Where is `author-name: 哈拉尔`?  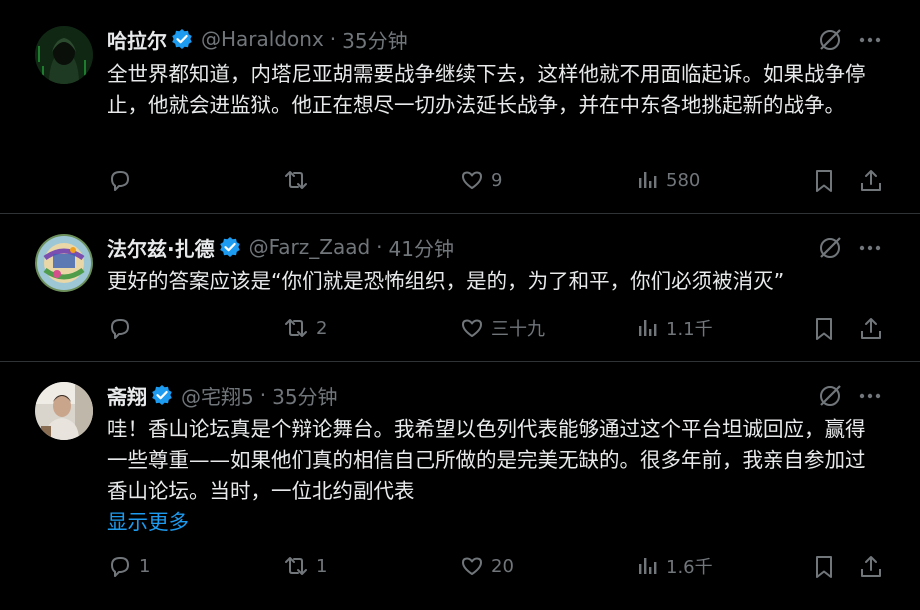 author-name: 哈拉尔 is located at coordinates (137, 39).